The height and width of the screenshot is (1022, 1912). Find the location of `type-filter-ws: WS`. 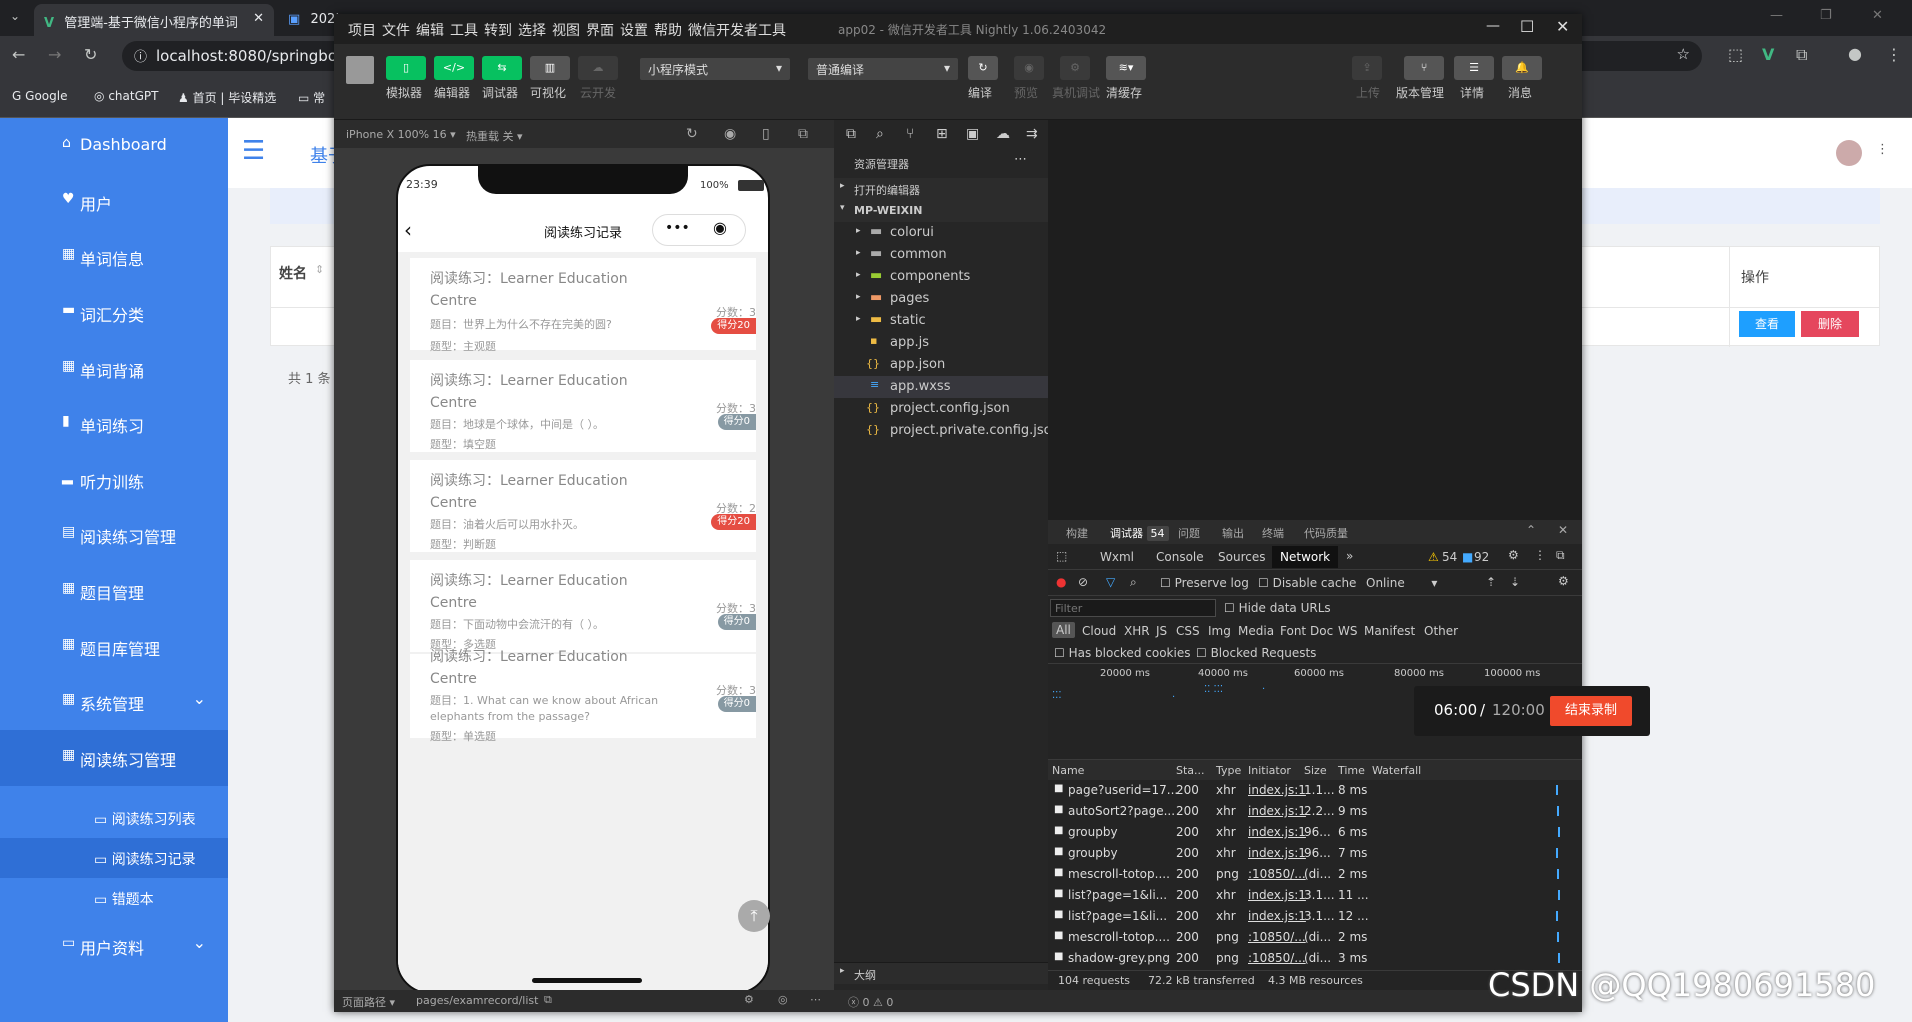

type-filter-ws: WS is located at coordinates (1347, 631).